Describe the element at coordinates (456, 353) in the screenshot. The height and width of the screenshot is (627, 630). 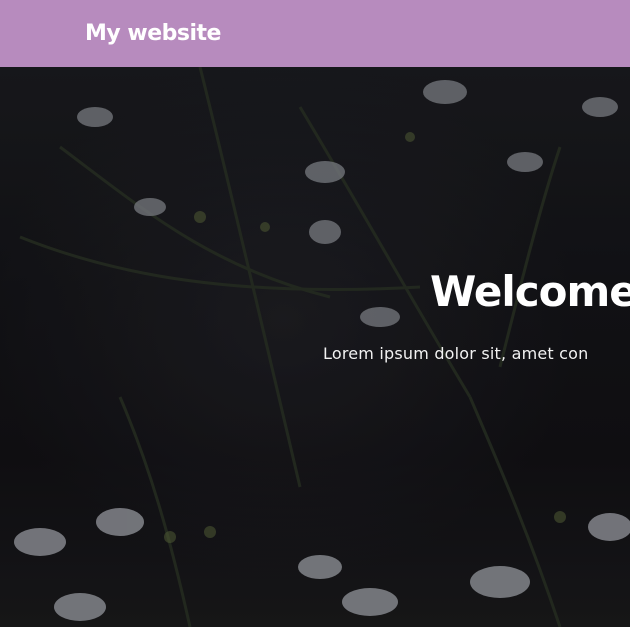
I see `hero-subtitle: Lorem ipsum dolor sit, amet con` at that location.